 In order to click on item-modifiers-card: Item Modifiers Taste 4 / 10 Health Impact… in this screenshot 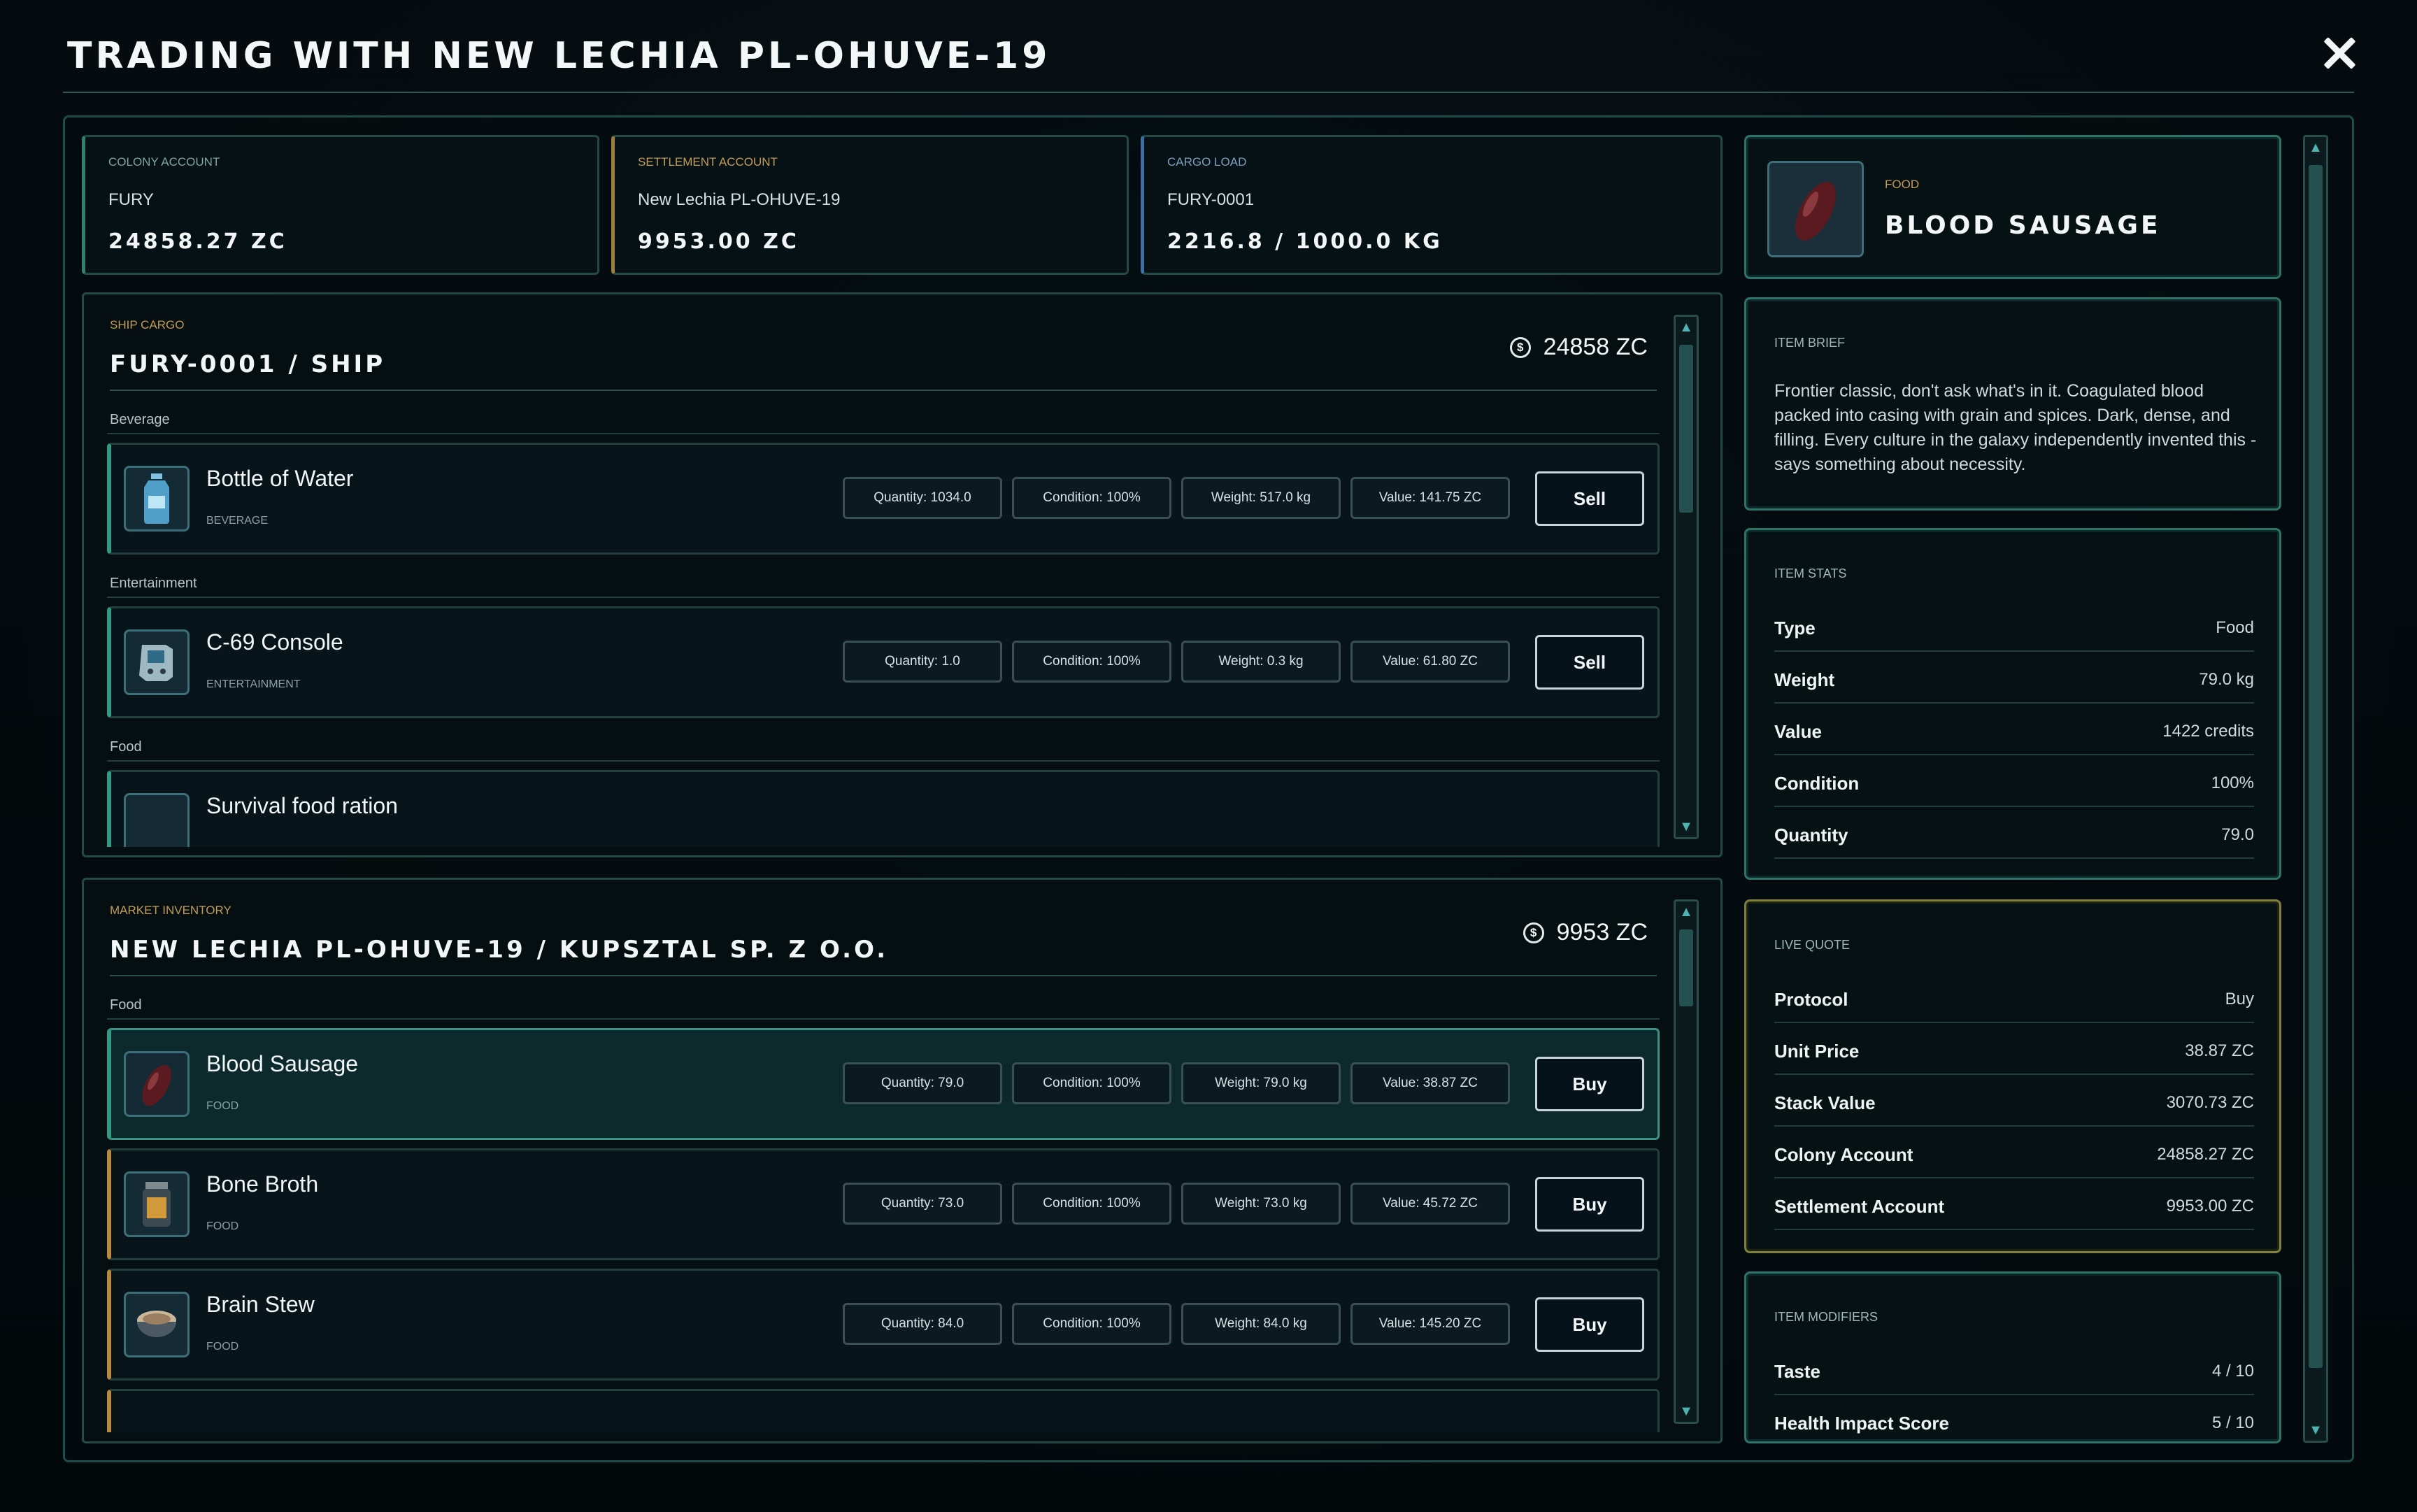, I will do `click(2012, 1357)`.